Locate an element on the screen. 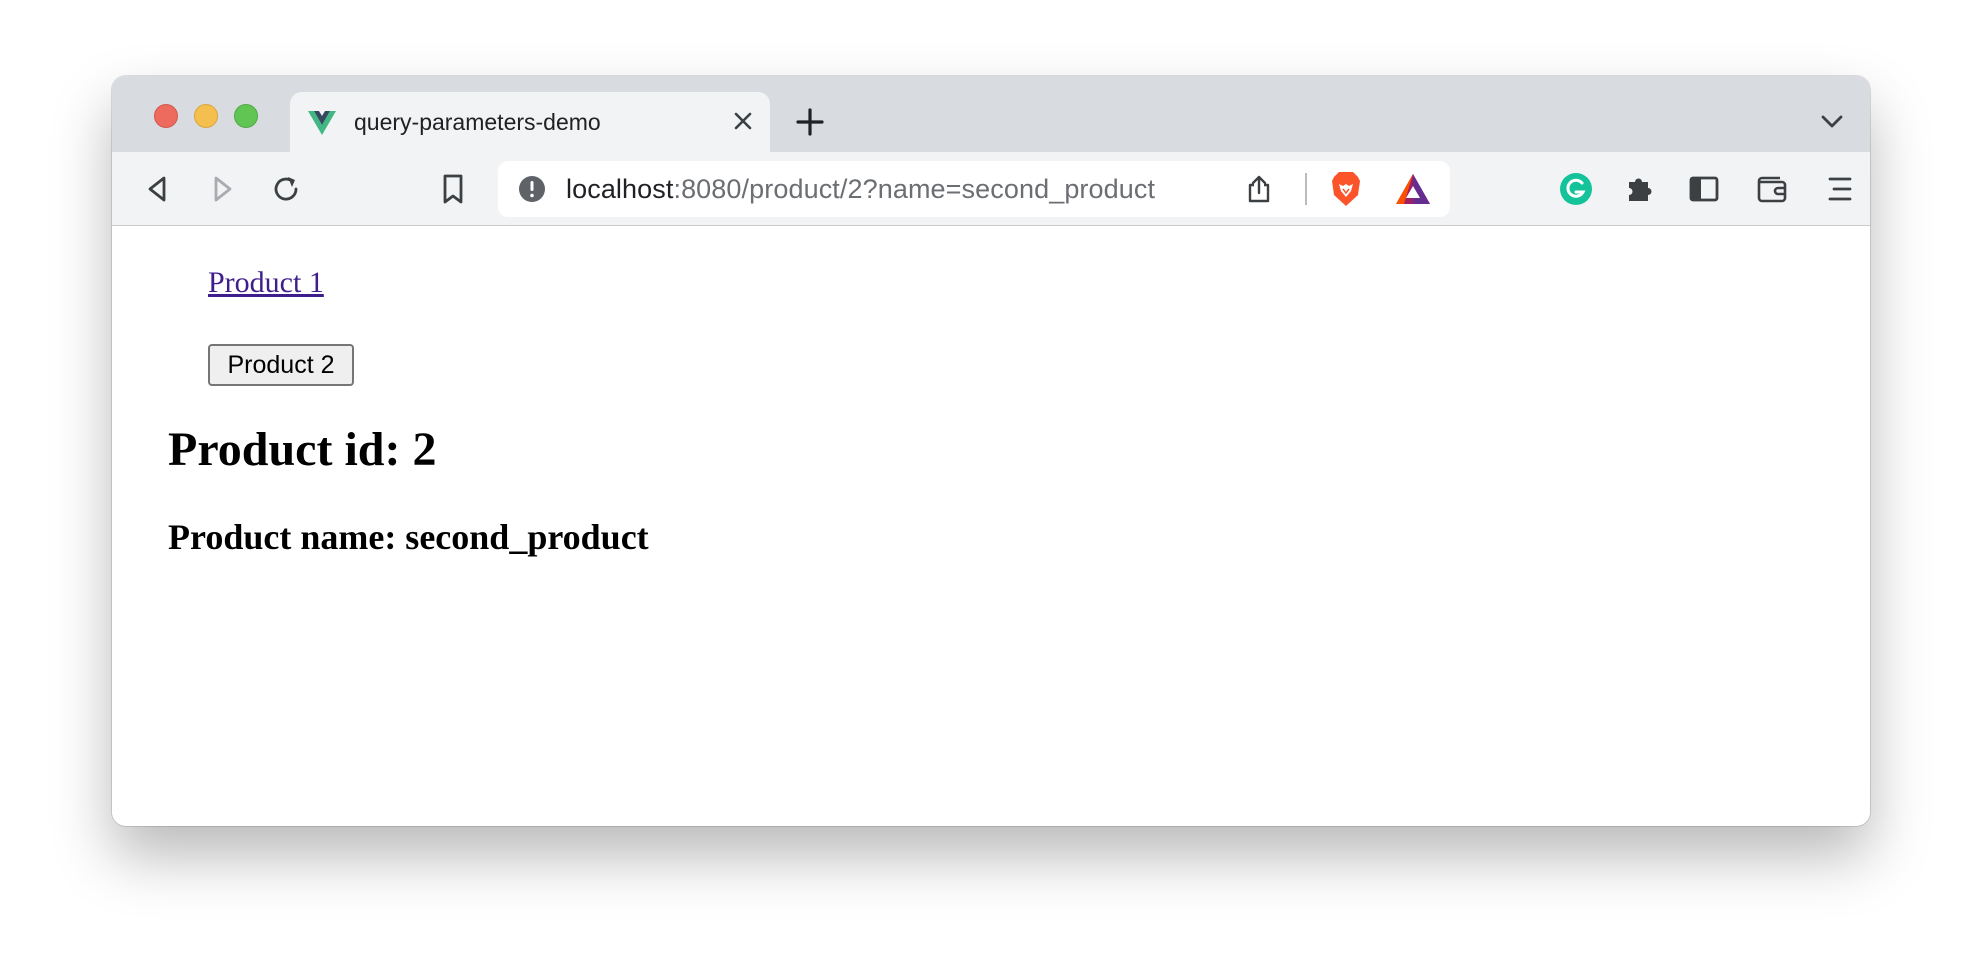 This screenshot has width=1982, height=974. sidebar-icon is located at coordinates (1704, 189).